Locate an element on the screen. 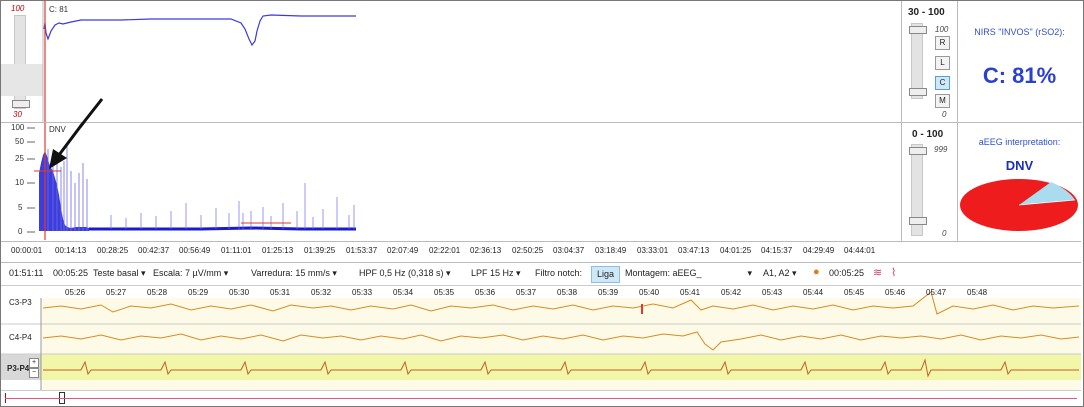  aeeg-range-thumb-bottom is located at coordinates (918, 221).